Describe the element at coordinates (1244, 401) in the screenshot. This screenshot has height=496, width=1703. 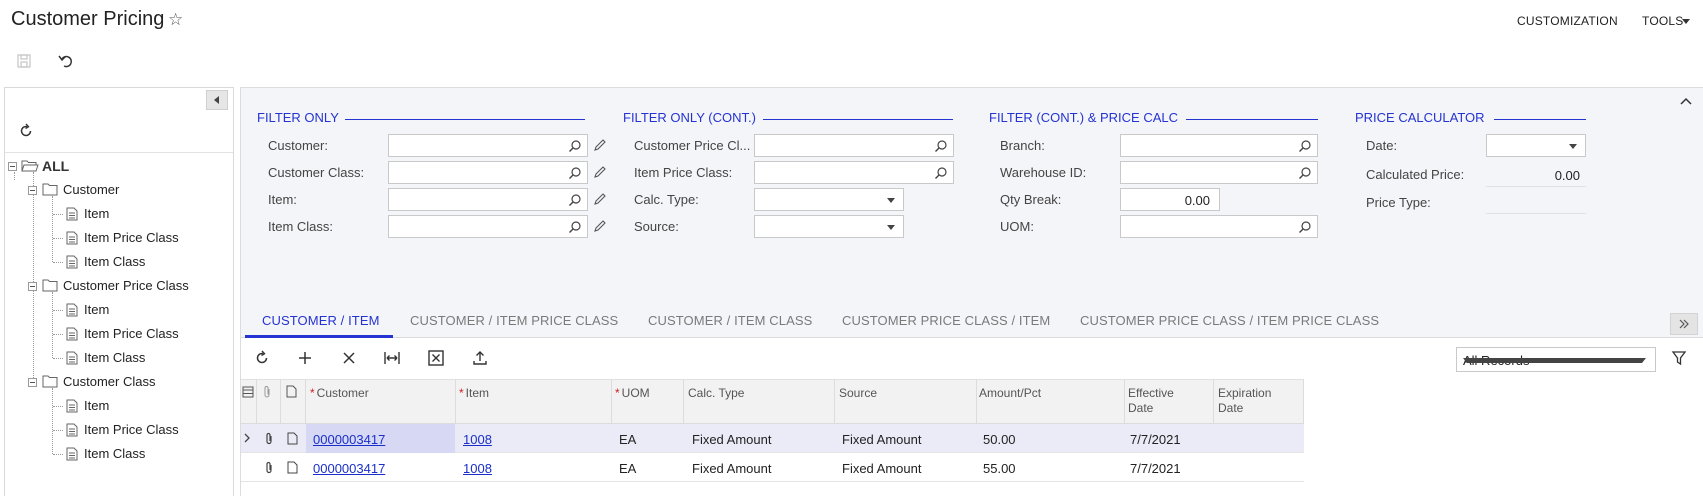
I see `column-header-expiration-date: Expiration Date` at that location.